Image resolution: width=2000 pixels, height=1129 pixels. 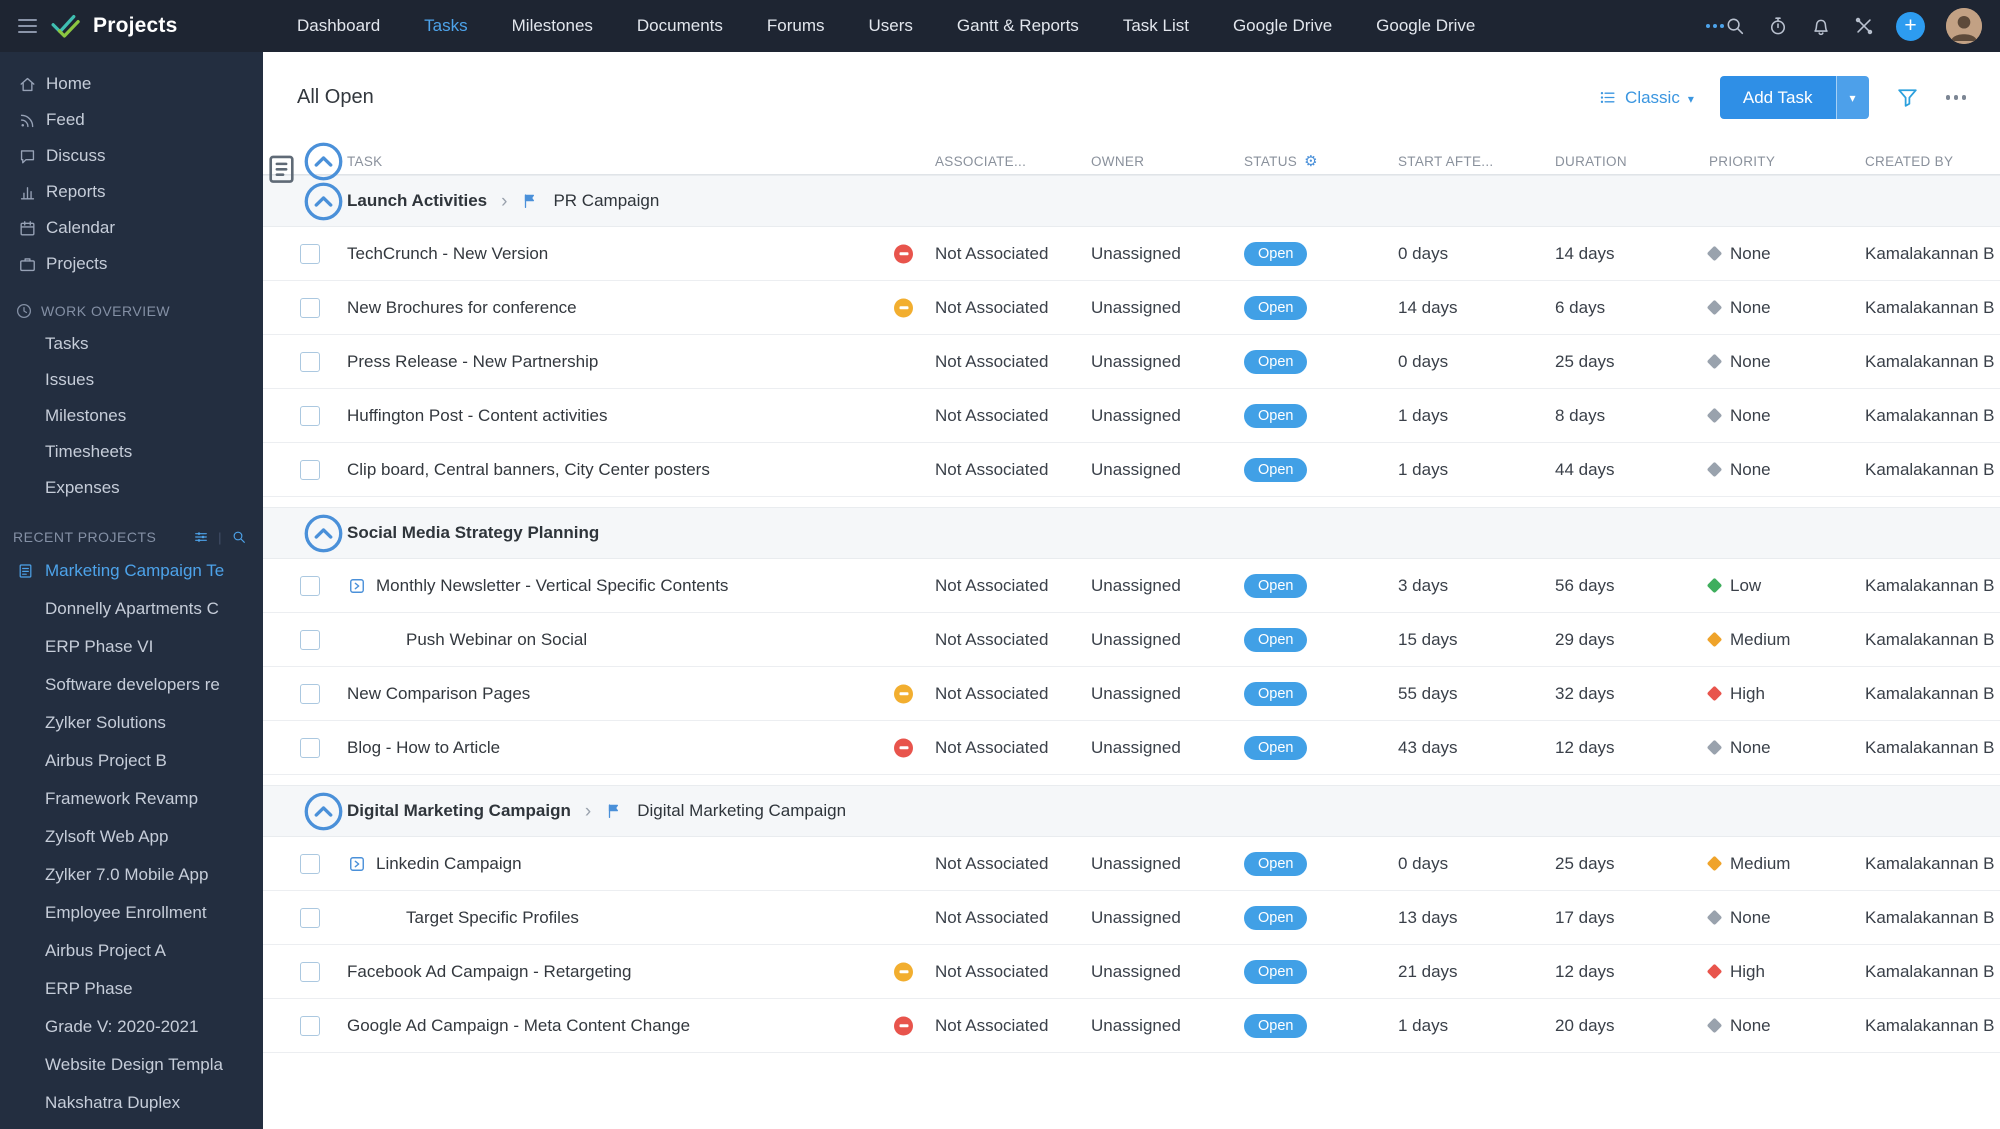 What do you see at coordinates (131, 1027) in the screenshot?
I see `recent-project-grade-v-2020-2021: Grade V: 2020-2021` at bounding box center [131, 1027].